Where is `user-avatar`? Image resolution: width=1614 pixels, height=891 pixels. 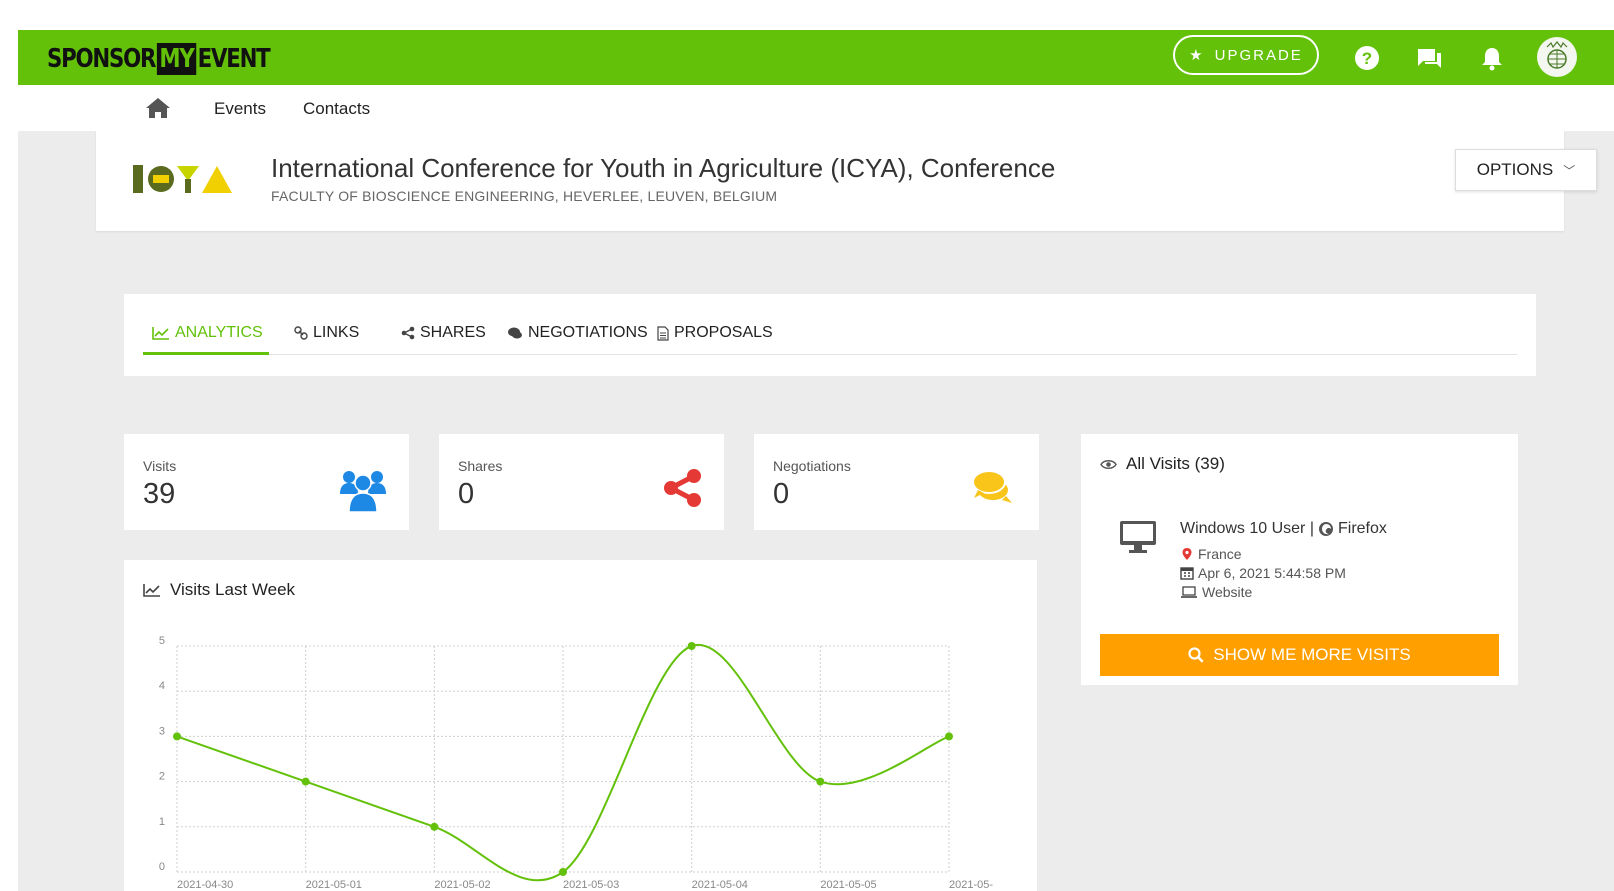 user-avatar is located at coordinates (1557, 57).